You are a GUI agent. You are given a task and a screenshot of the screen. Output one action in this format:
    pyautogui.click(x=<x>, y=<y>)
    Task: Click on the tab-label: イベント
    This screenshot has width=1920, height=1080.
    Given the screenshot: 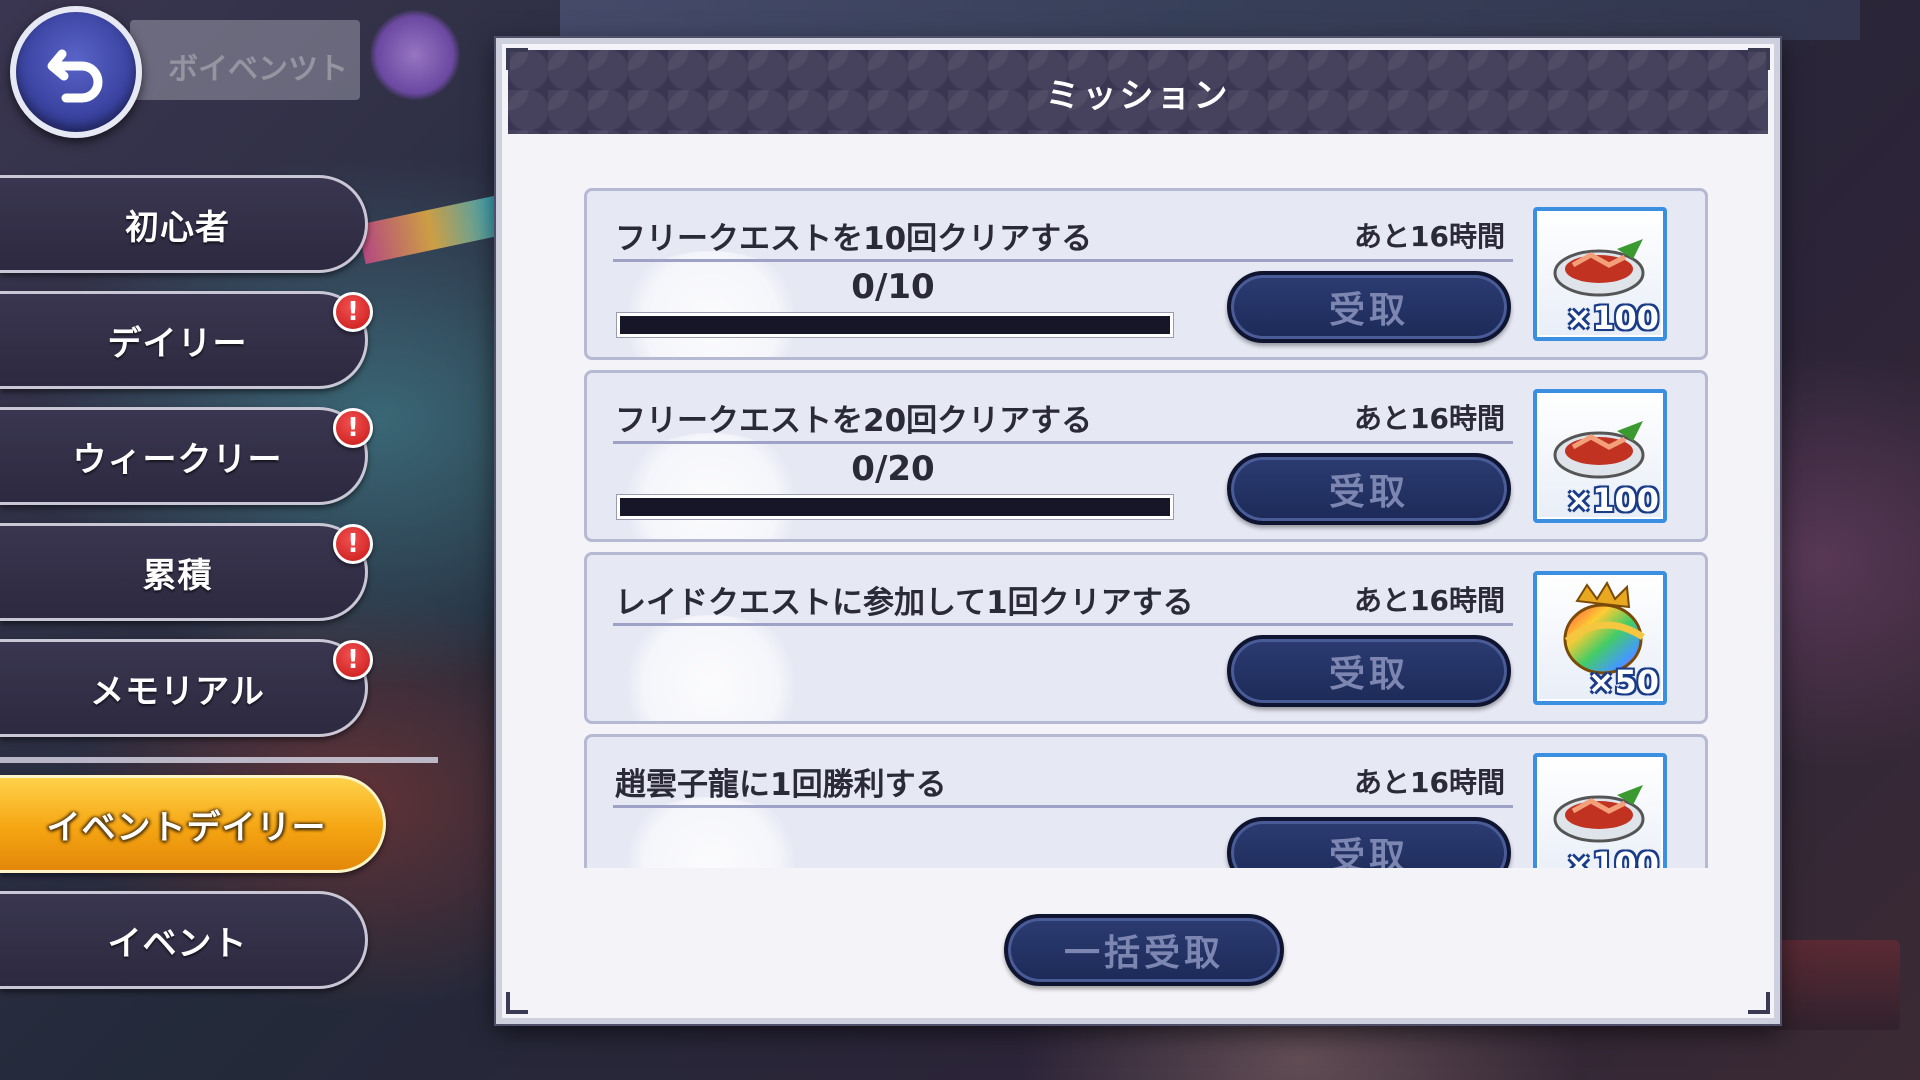 What is the action you would take?
    pyautogui.click(x=177, y=943)
    